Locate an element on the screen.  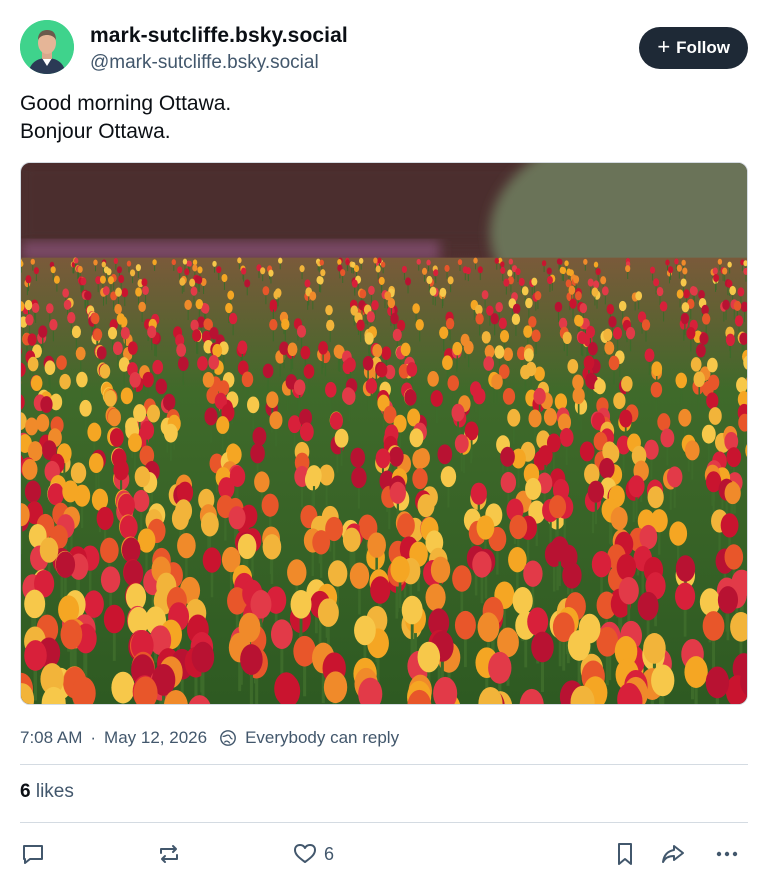
post-text-line: Good morning Ottawa. is located at coordinates (126, 103).